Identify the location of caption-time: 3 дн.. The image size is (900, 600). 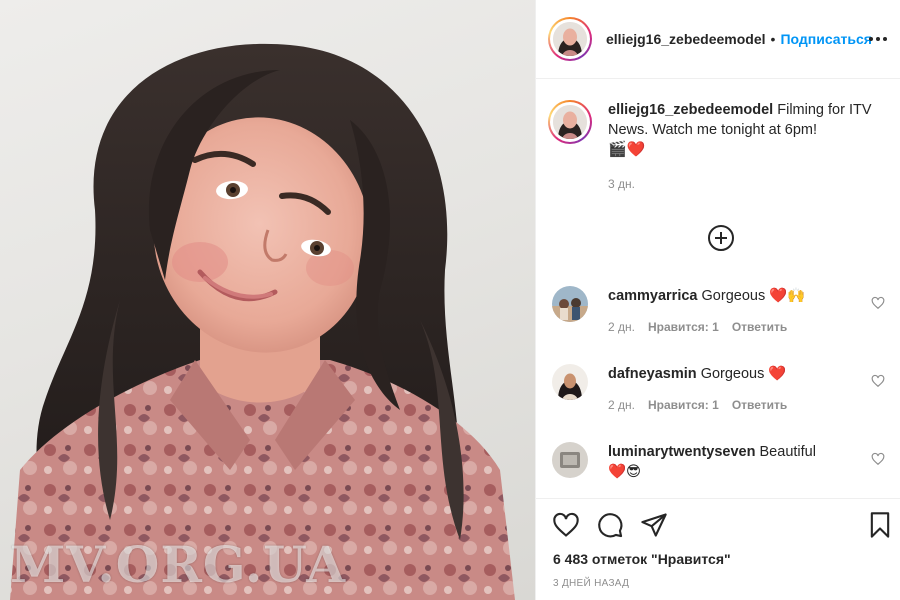
(743, 184).